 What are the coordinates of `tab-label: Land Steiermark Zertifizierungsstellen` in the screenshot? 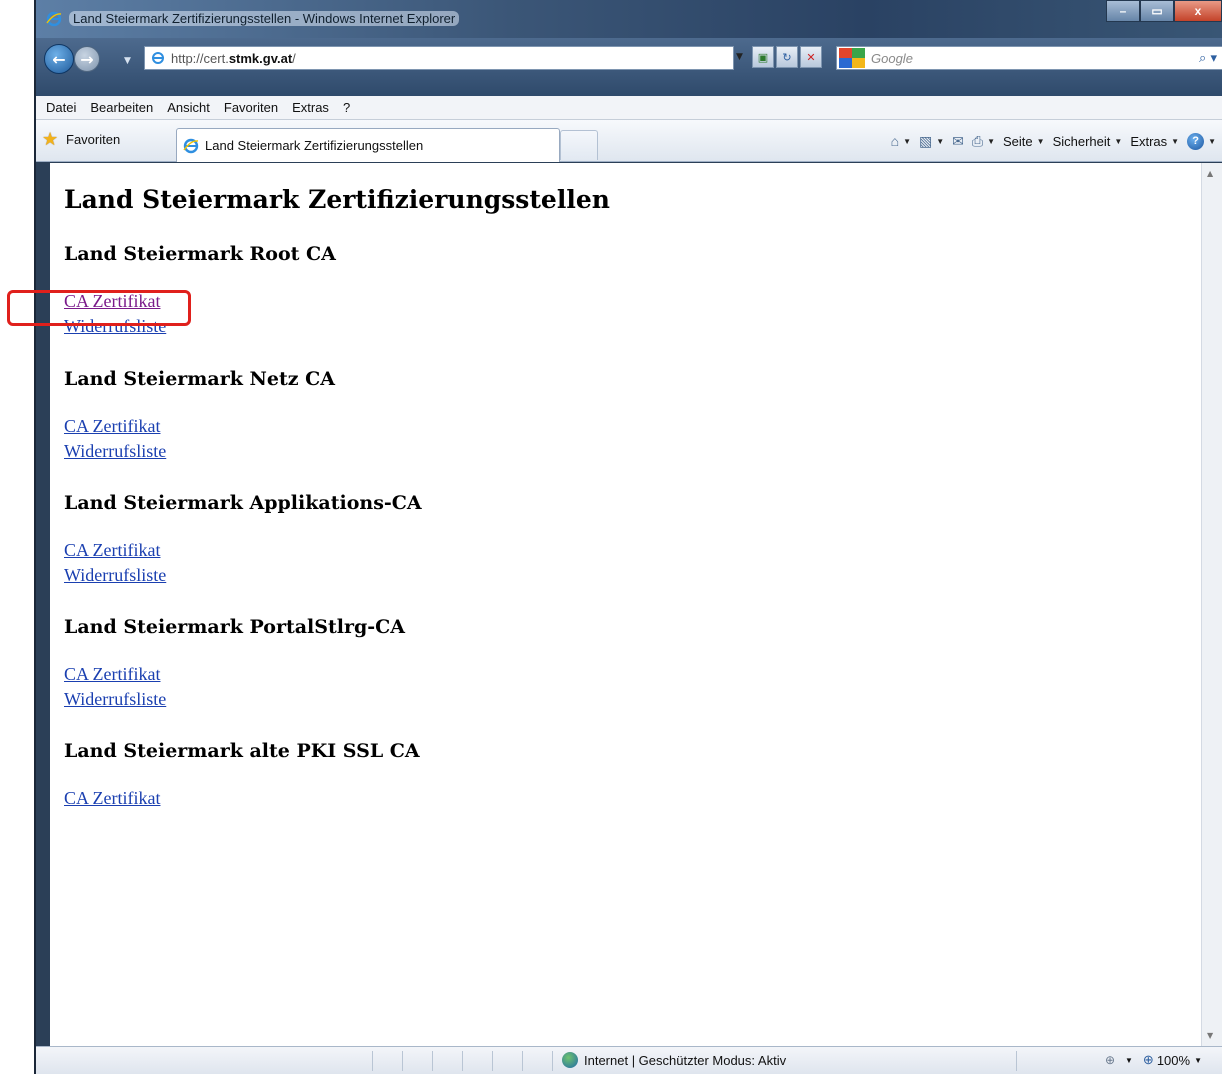 It's located at (314, 145).